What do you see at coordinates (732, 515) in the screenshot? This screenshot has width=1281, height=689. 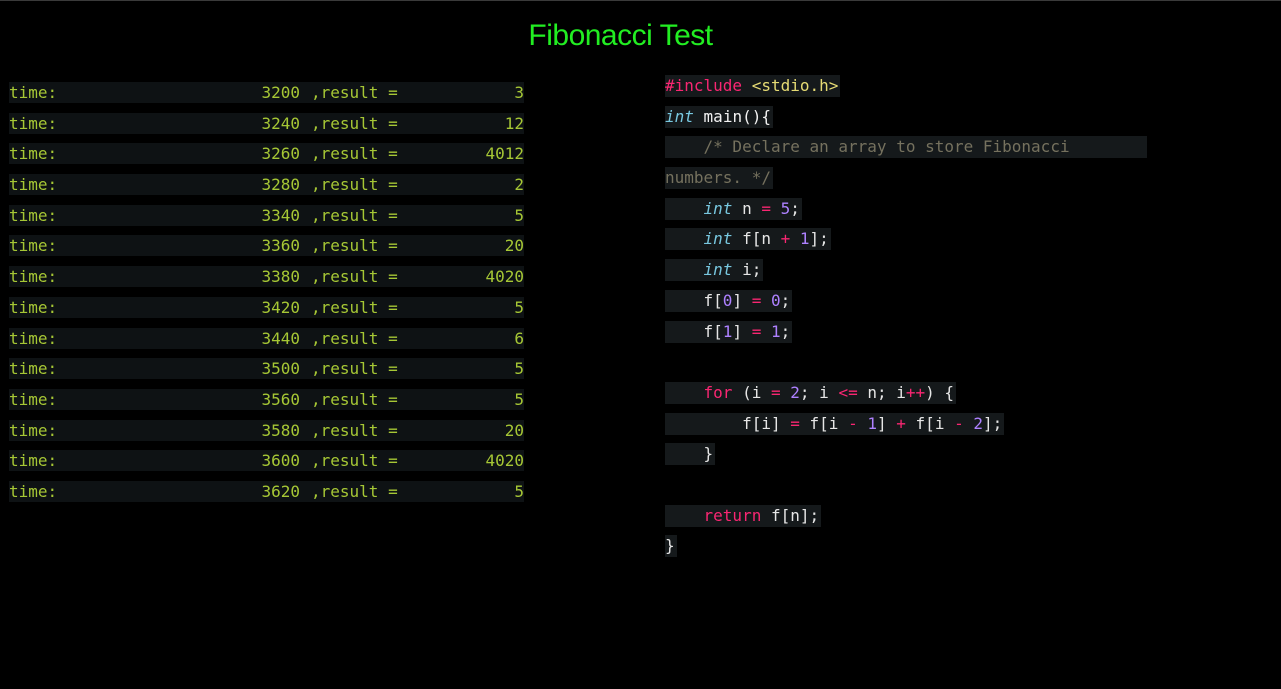 I see `code-token: return` at bounding box center [732, 515].